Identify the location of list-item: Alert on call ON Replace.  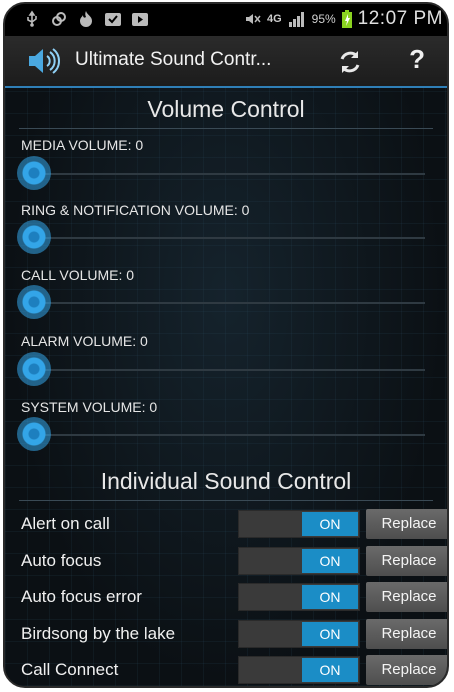
(226, 524).